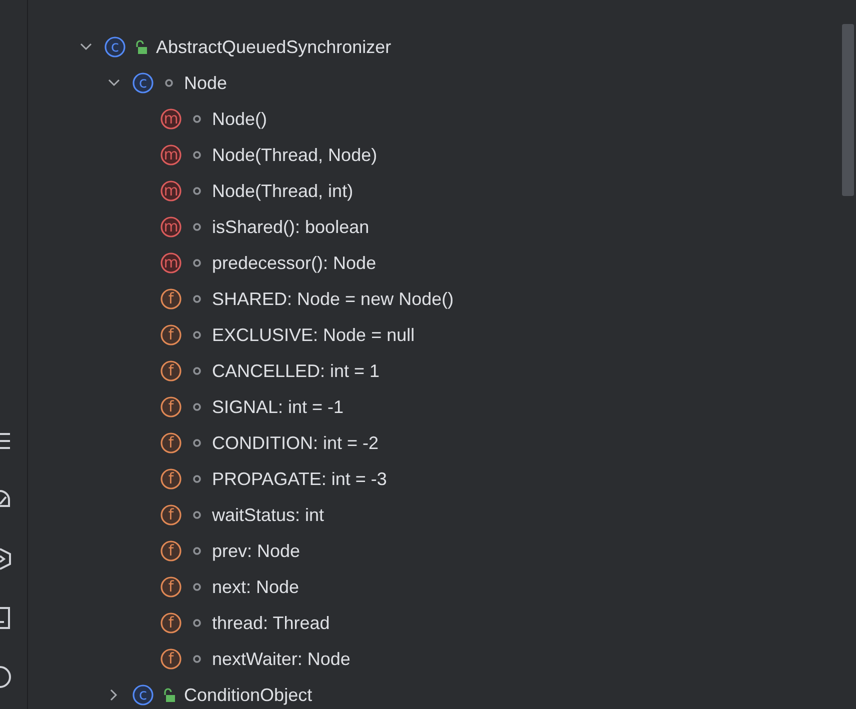 This screenshot has width=856, height=709. Describe the element at coordinates (274, 47) in the screenshot. I see `tree-item-label: AbstractQueuedSynchronizer` at that location.